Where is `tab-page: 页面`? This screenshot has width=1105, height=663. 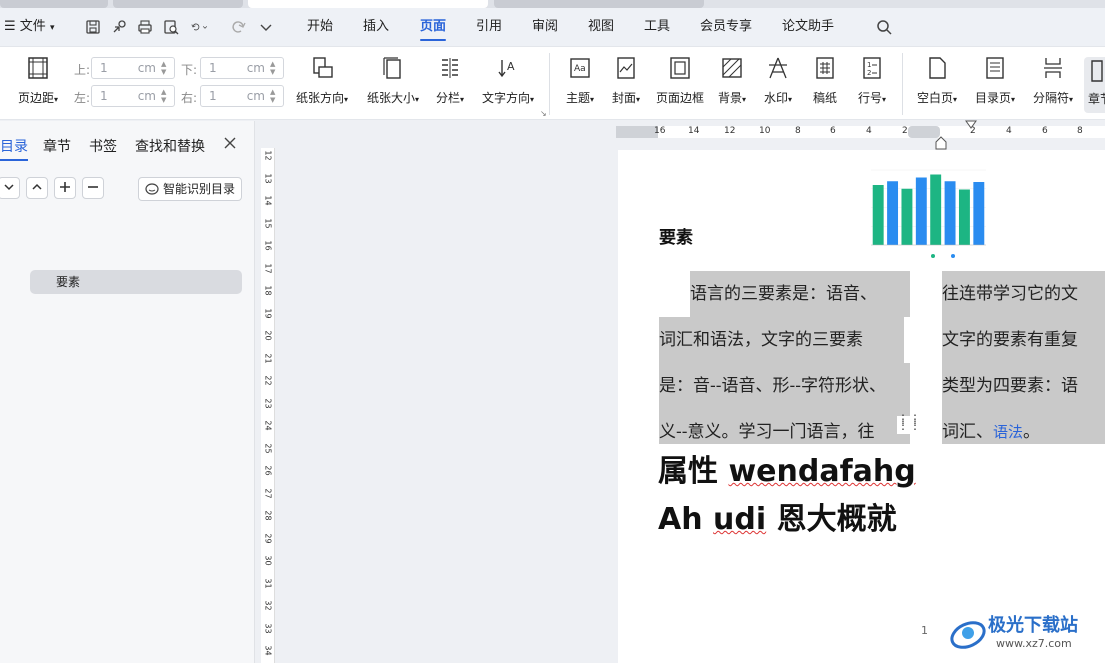 tab-page: 页面 is located at coordinates (433, 29).